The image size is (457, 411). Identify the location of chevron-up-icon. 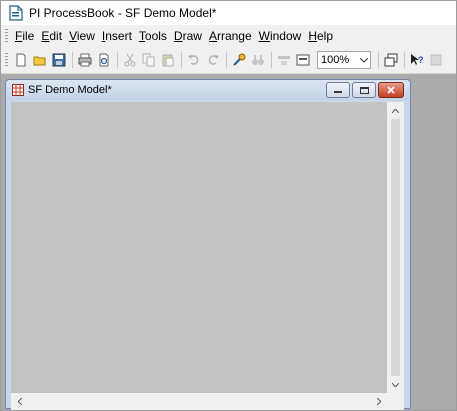
(395, 110).